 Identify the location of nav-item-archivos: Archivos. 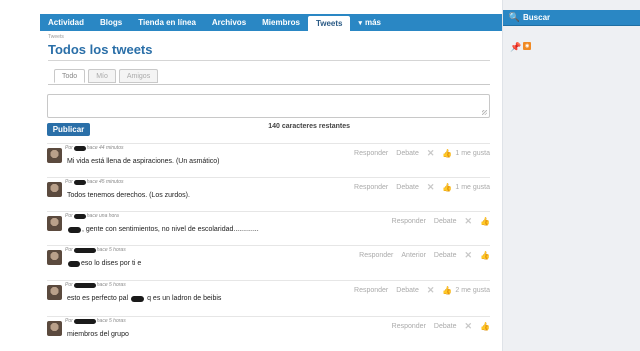
(229, 22).